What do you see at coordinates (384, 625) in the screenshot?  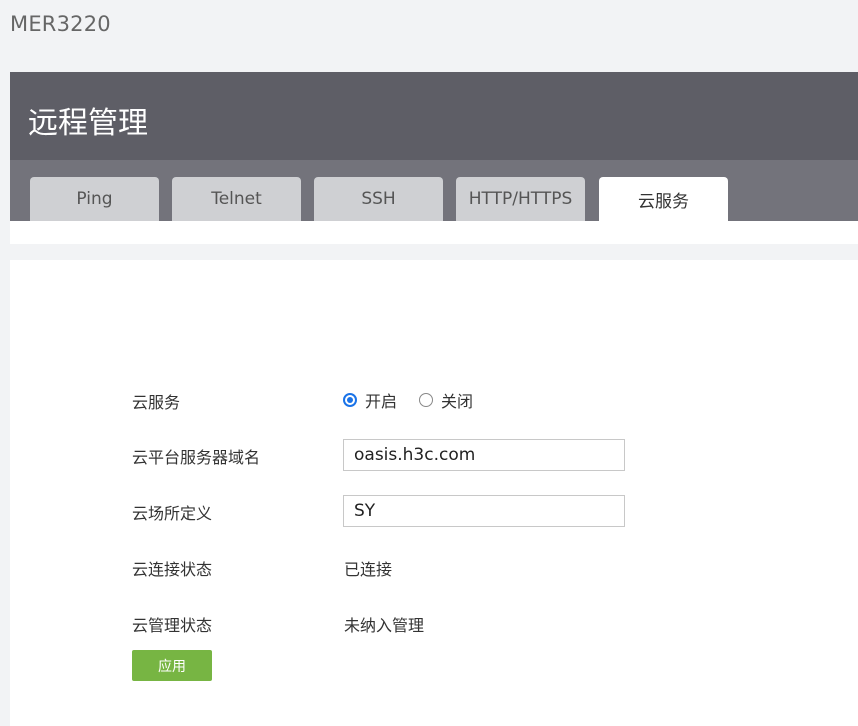 I see `management-status-value: 未纳入管理` at bounding box center [384, 625].